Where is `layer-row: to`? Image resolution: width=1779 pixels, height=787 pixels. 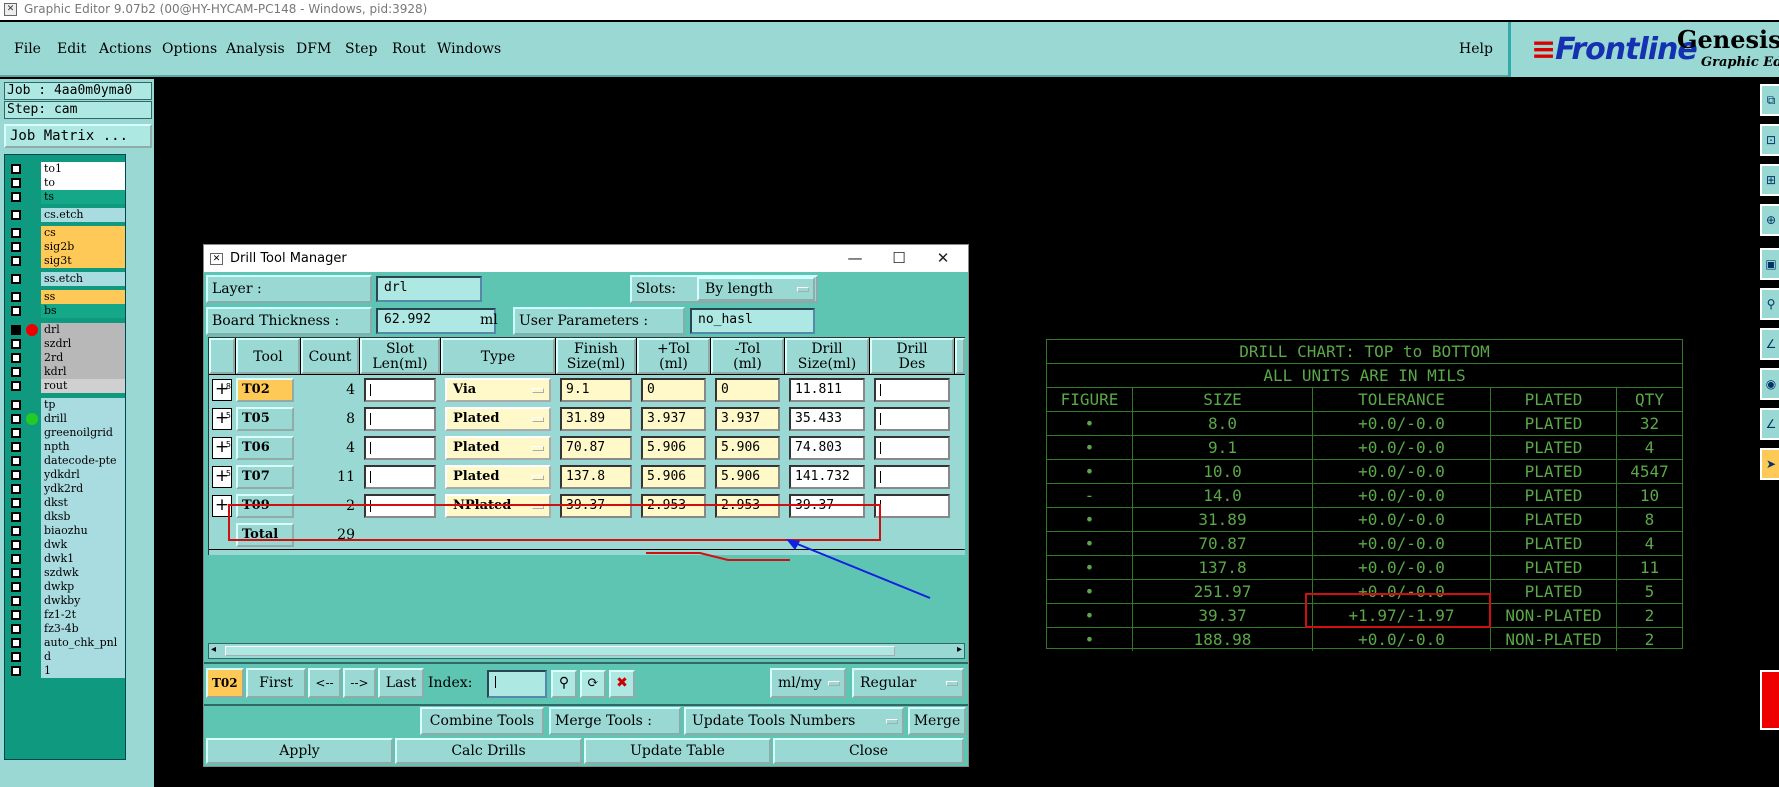 layer-row: to is located at coordinates (66, 183).